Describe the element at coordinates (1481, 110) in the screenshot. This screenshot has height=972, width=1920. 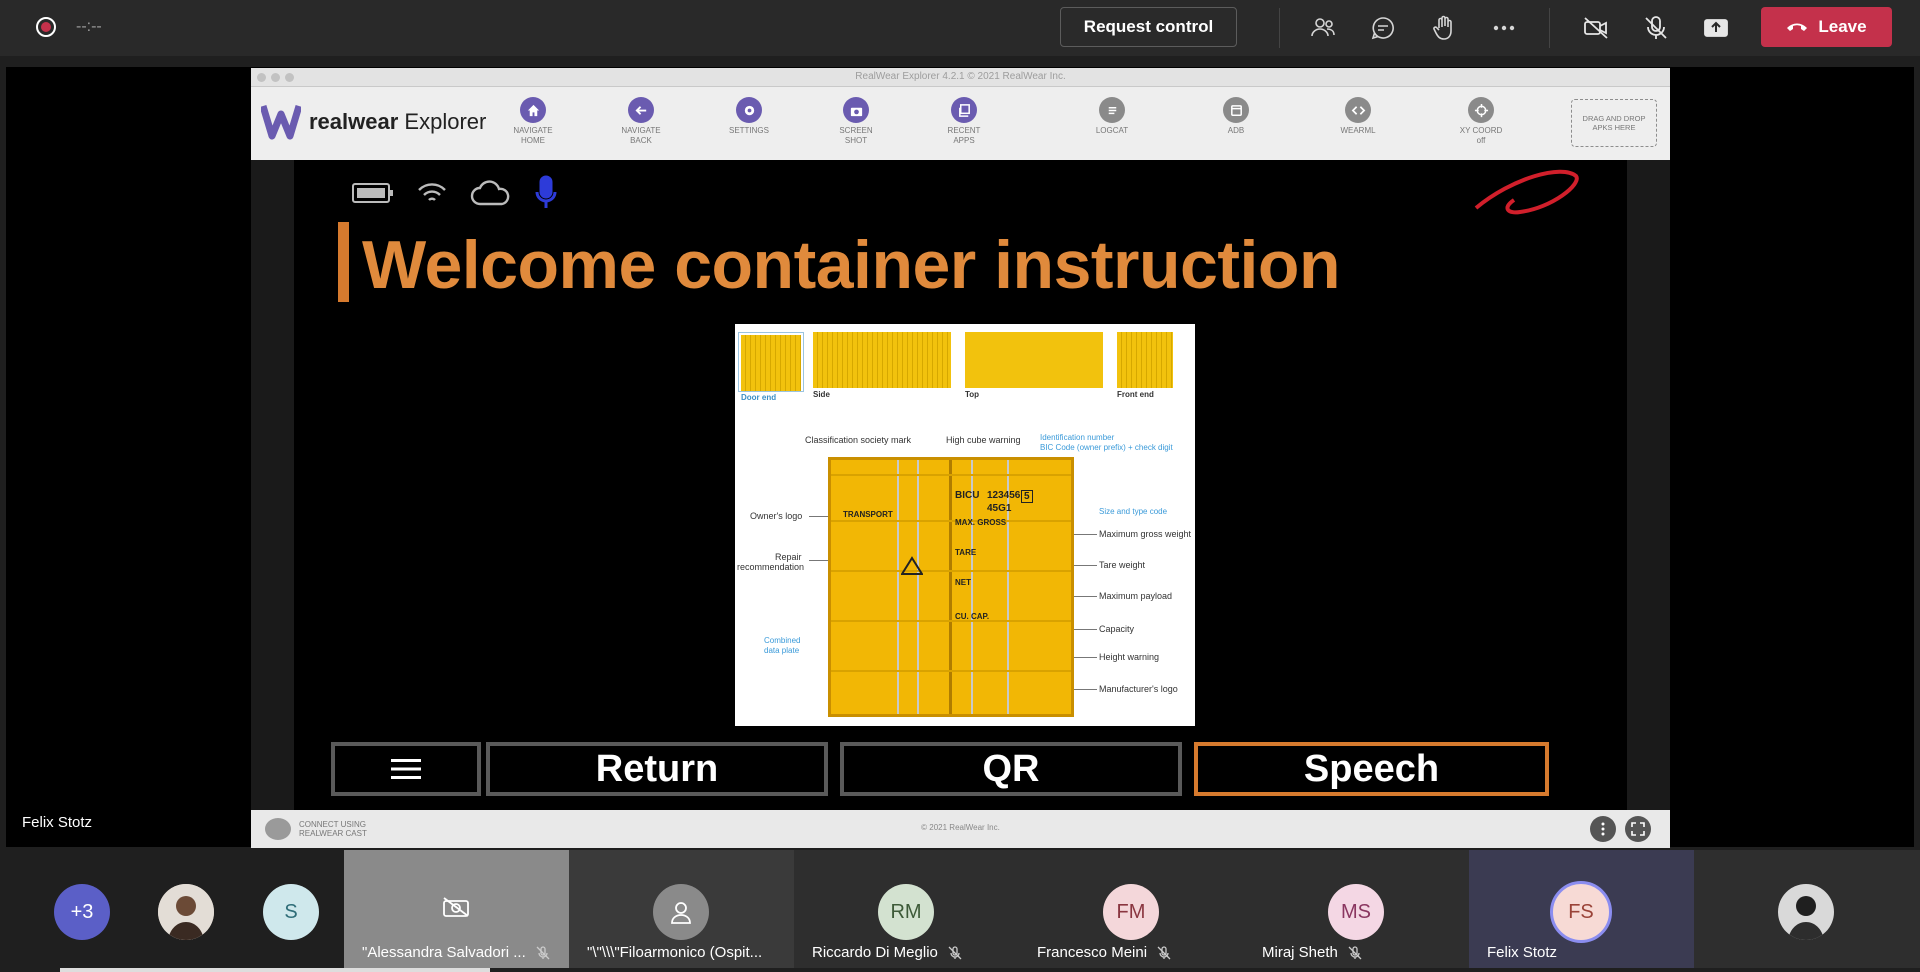
I see `crosshair-icon` at that location.